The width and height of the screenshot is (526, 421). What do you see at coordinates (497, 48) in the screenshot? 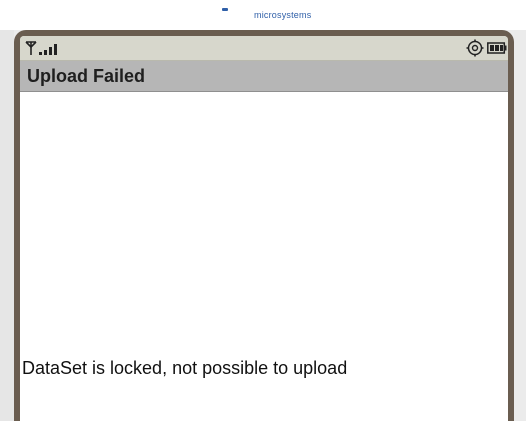
I see `battery-icon` at bounding box center [497, 48].